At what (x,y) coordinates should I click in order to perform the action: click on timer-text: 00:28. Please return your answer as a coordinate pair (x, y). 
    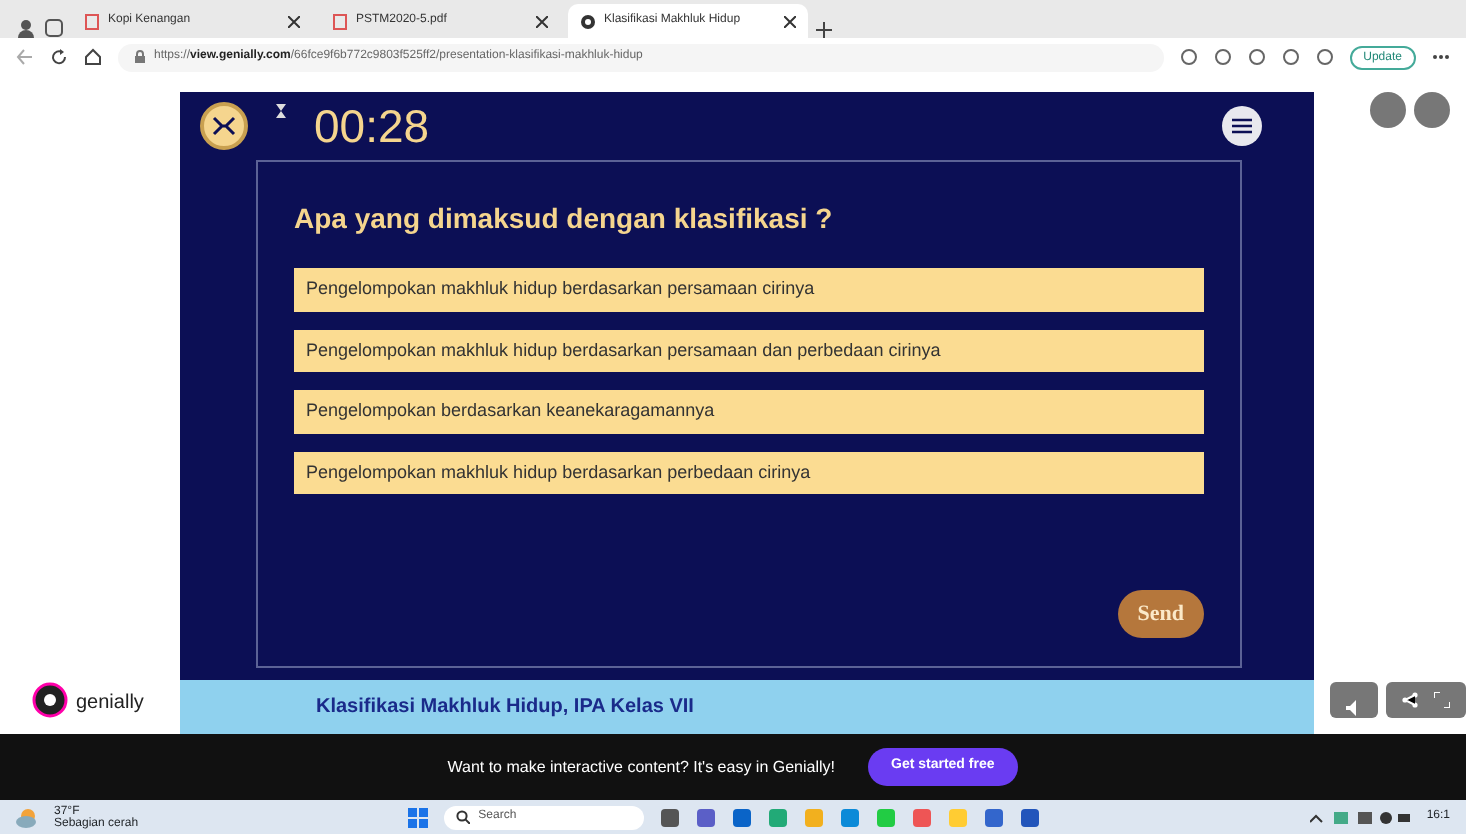
    Looking at the image, I should click on (372, 126).